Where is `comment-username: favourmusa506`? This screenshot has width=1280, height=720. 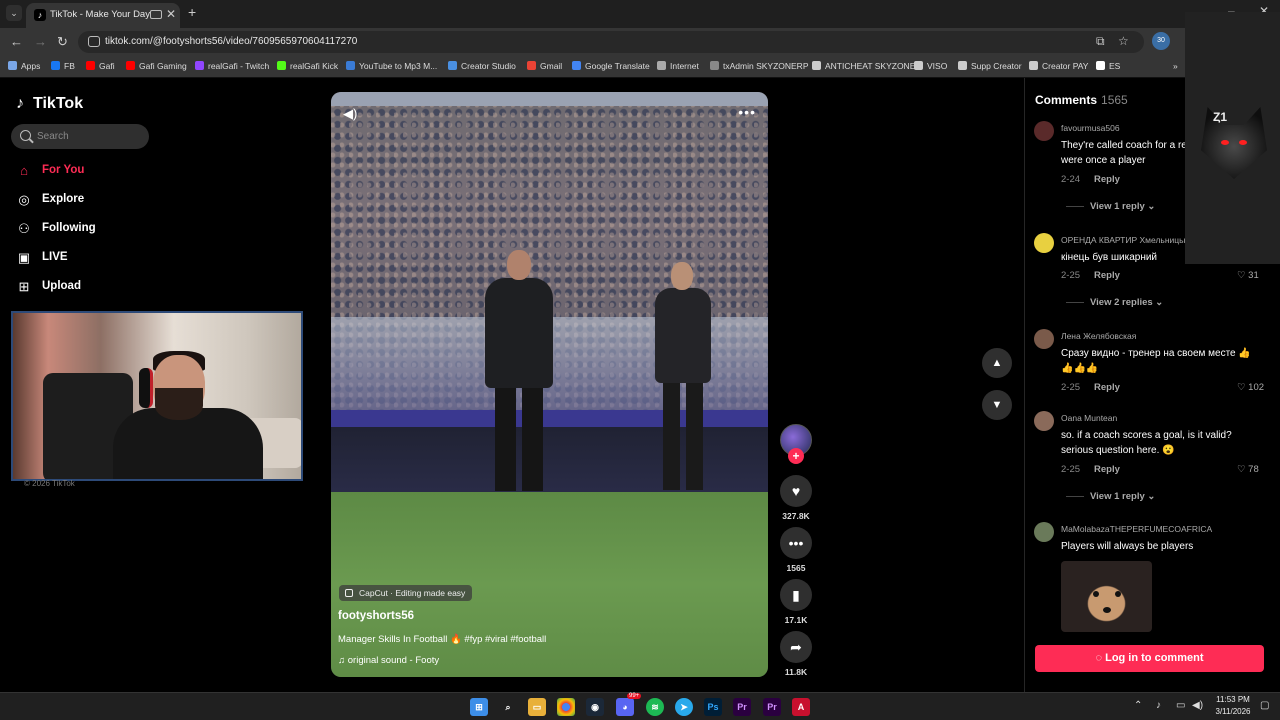
comment-username: favourmusa506 is located at coordinates (1090, 128).